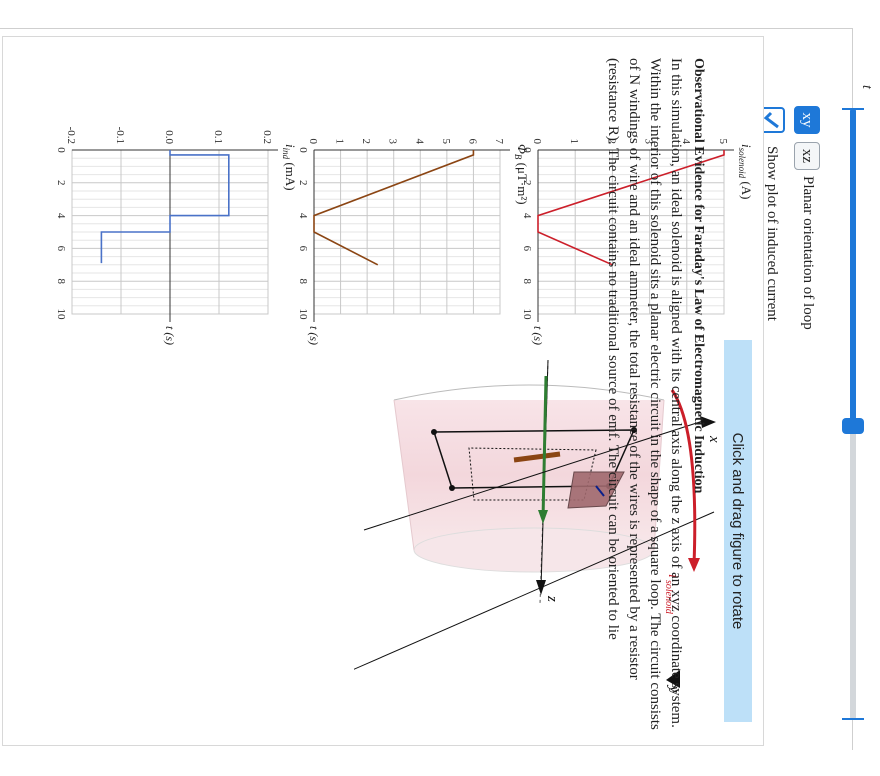 This screenshot has width=880, height=776. Describe the element at coordinates (169, 137) in the screenshot. I see `chart-2-ytick-label: 0.0` at that location.